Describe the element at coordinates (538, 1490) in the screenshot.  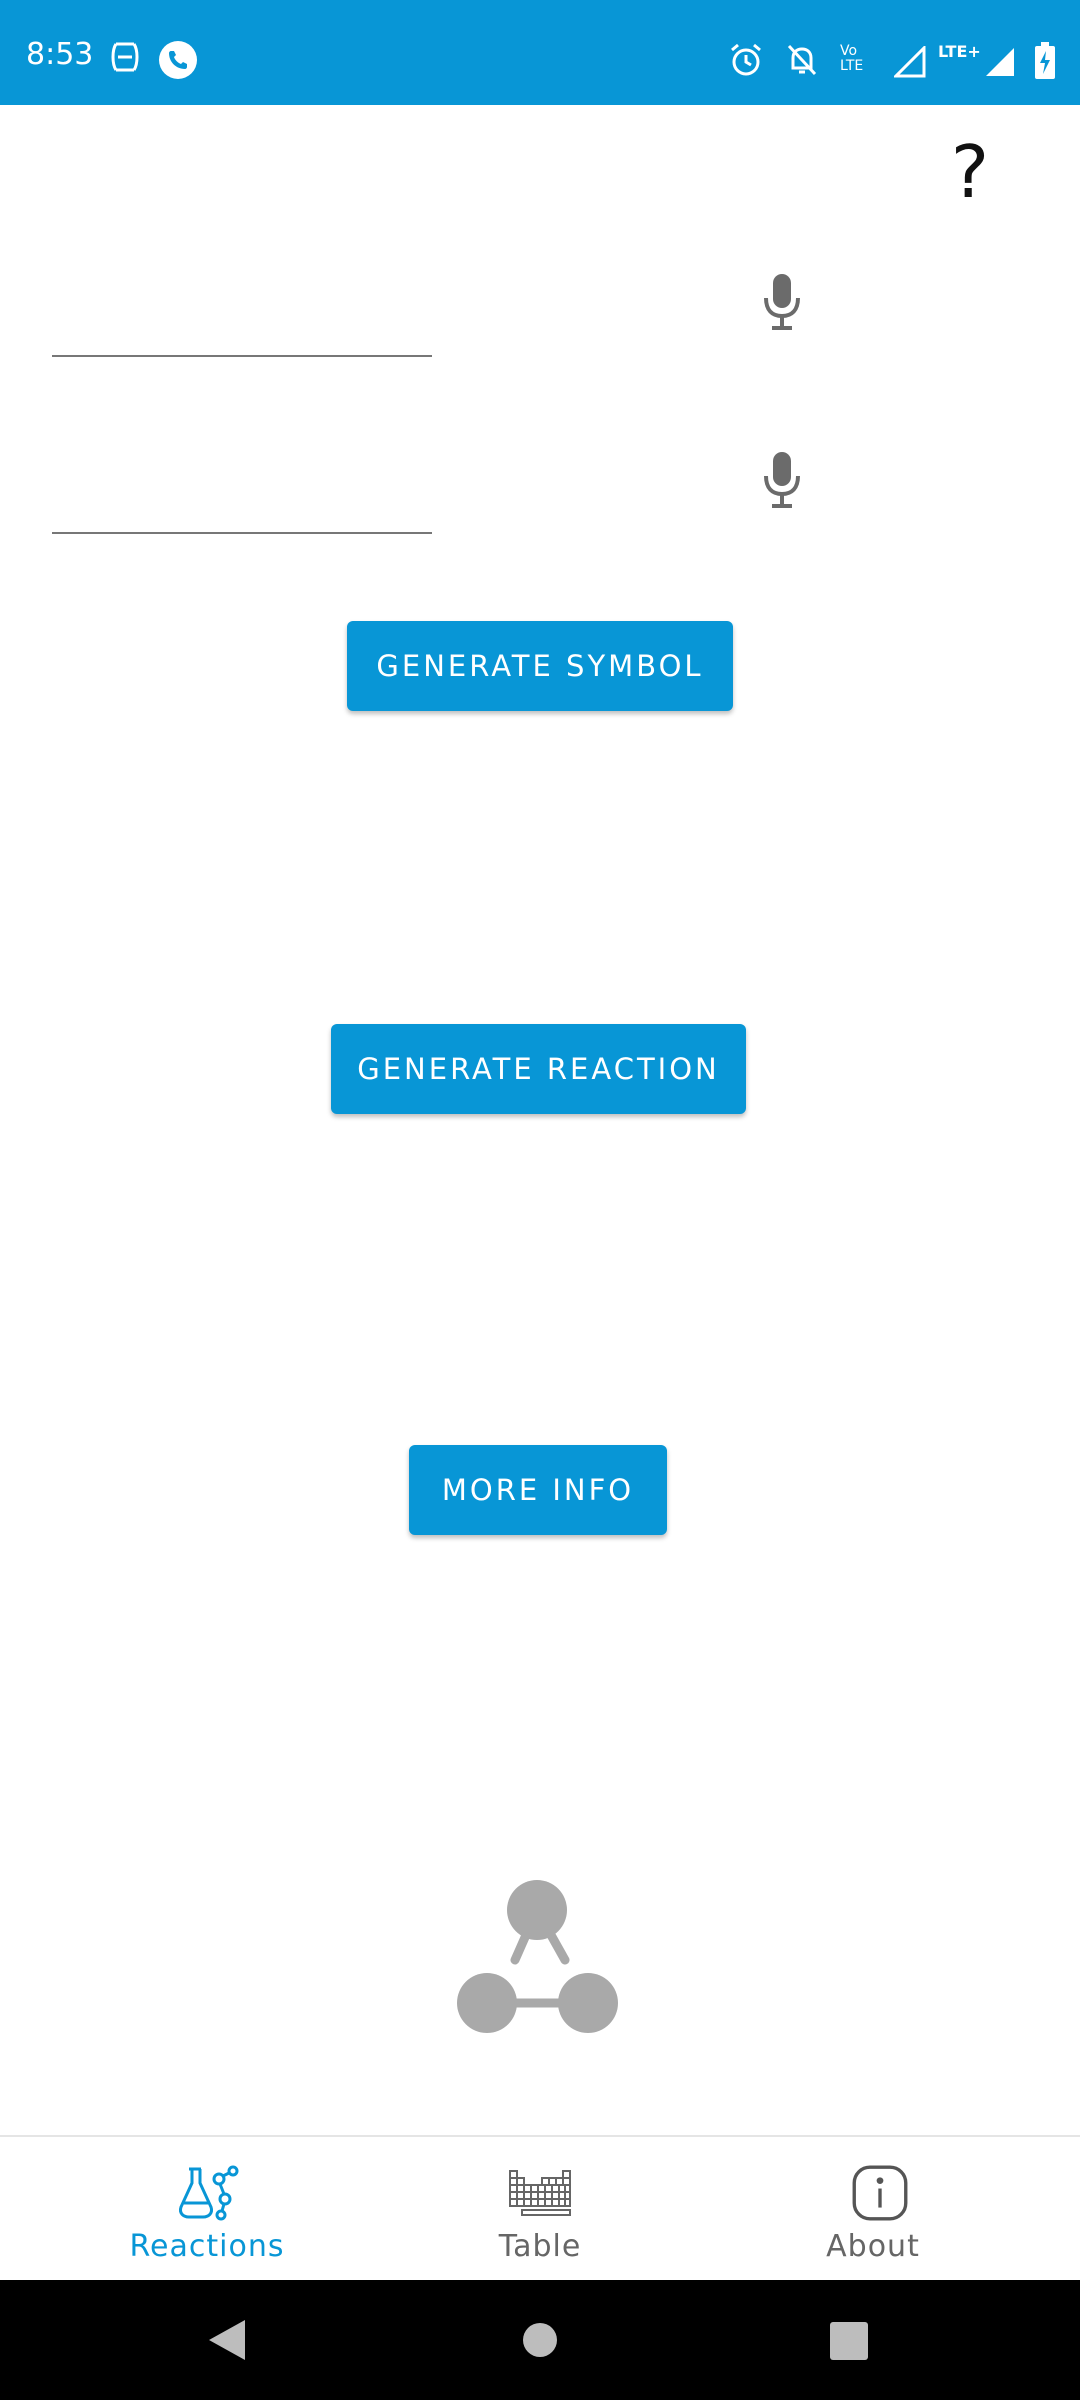
I see `more-info-button: MORE INFO` at that location.